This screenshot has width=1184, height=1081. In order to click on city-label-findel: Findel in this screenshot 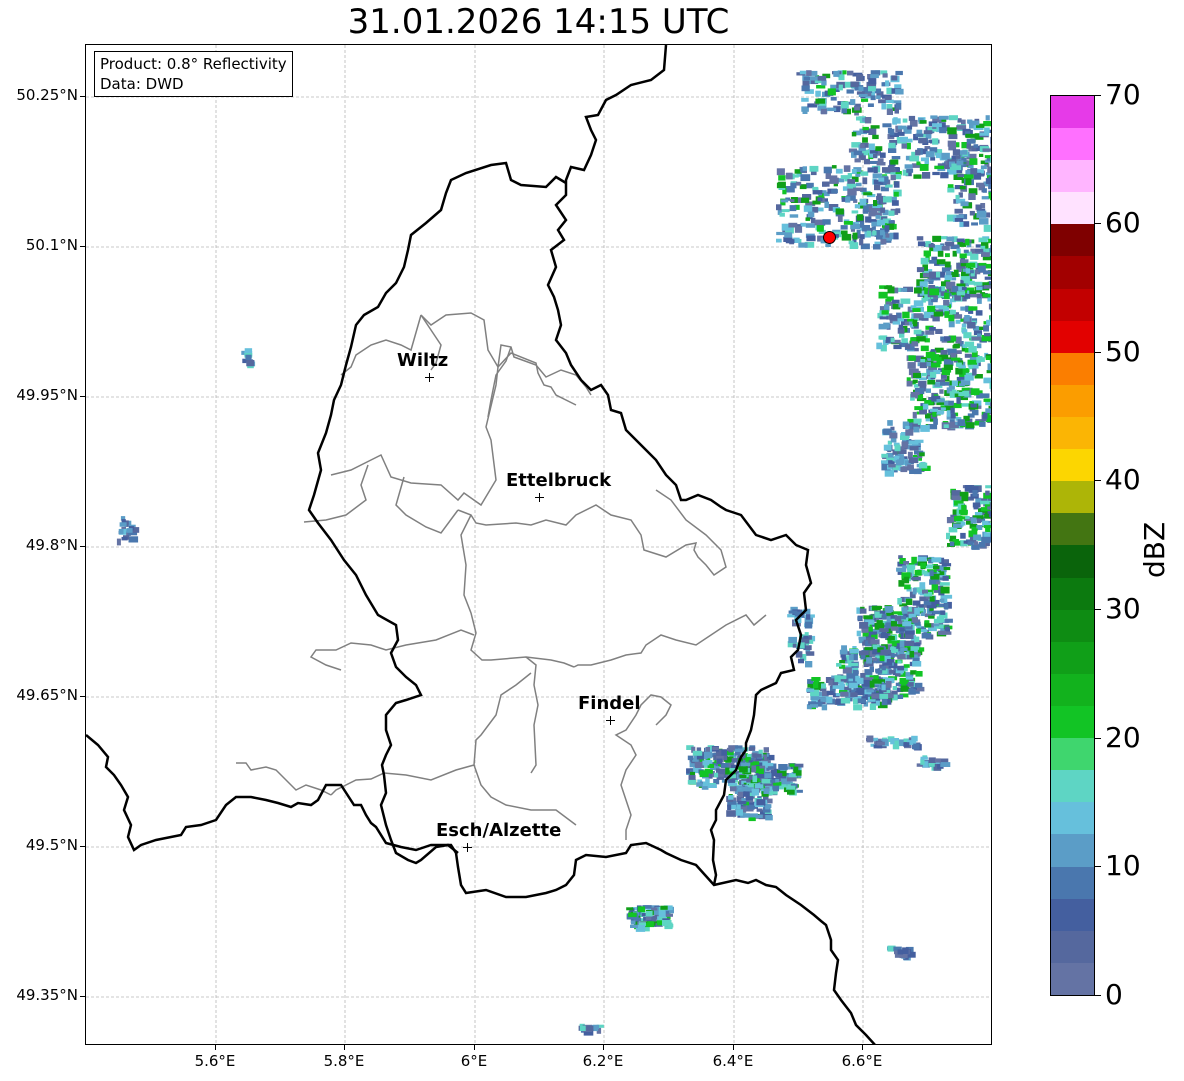, I will do `click(609, 703)`.